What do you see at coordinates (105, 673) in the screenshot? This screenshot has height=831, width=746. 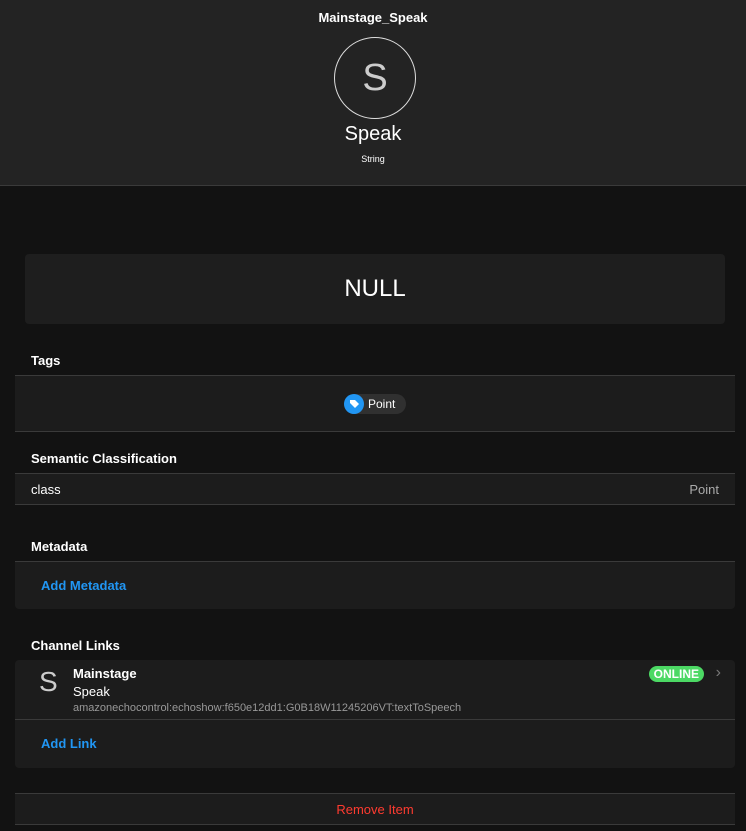 I see `channel-thing: Mainstage` at bounding box center [105, 673].